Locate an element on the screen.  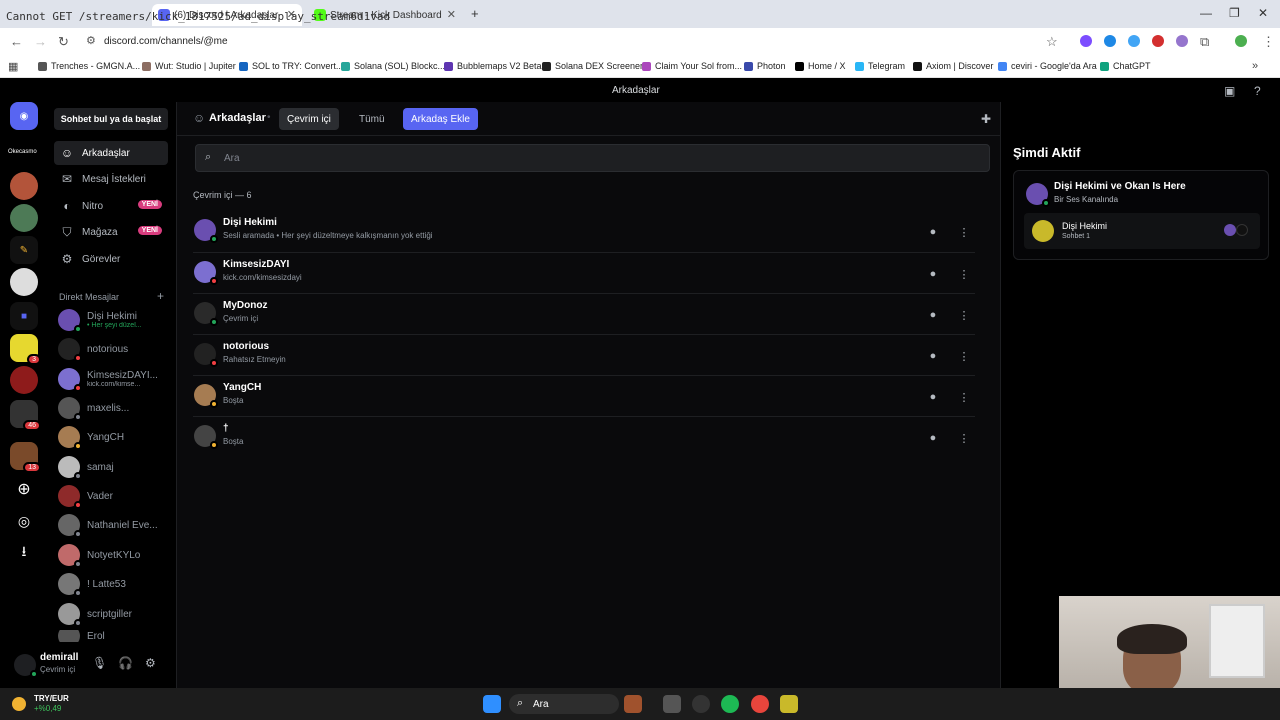
windows-start-icon is located at coordinates (492, 704).